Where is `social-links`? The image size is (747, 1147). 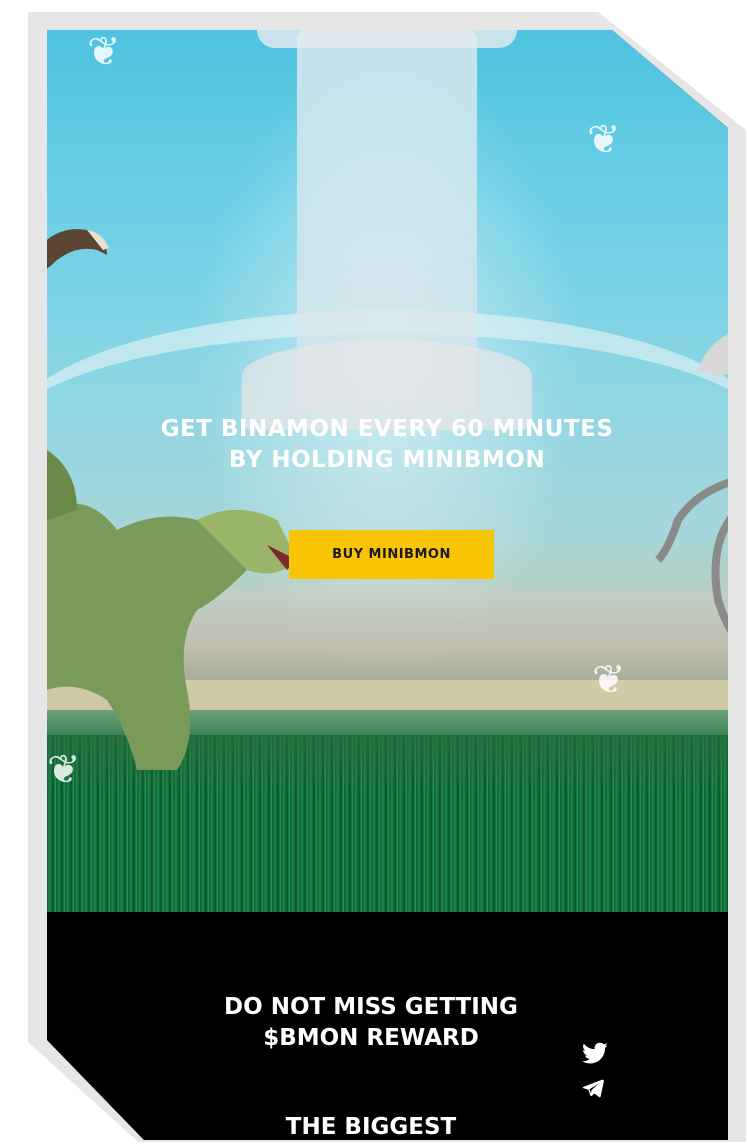
social-links is located at coordinates (601, 1076).